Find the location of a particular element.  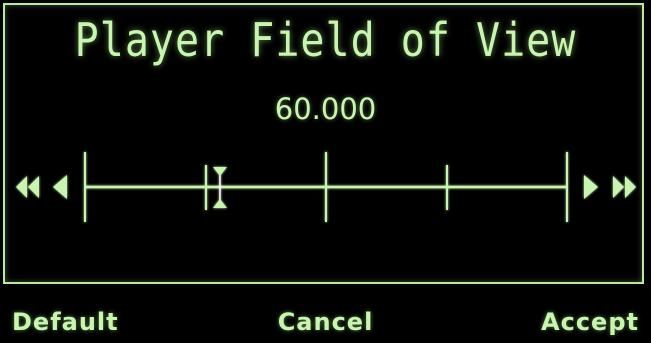

dialog-title: Player Field of View is located at coordinates (325, 41).